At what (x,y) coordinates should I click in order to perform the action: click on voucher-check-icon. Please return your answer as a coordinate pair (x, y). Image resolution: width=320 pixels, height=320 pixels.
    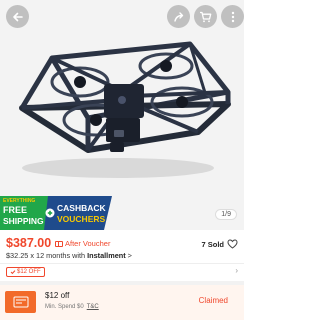
    Looking at the image, I should click on (13, 272).